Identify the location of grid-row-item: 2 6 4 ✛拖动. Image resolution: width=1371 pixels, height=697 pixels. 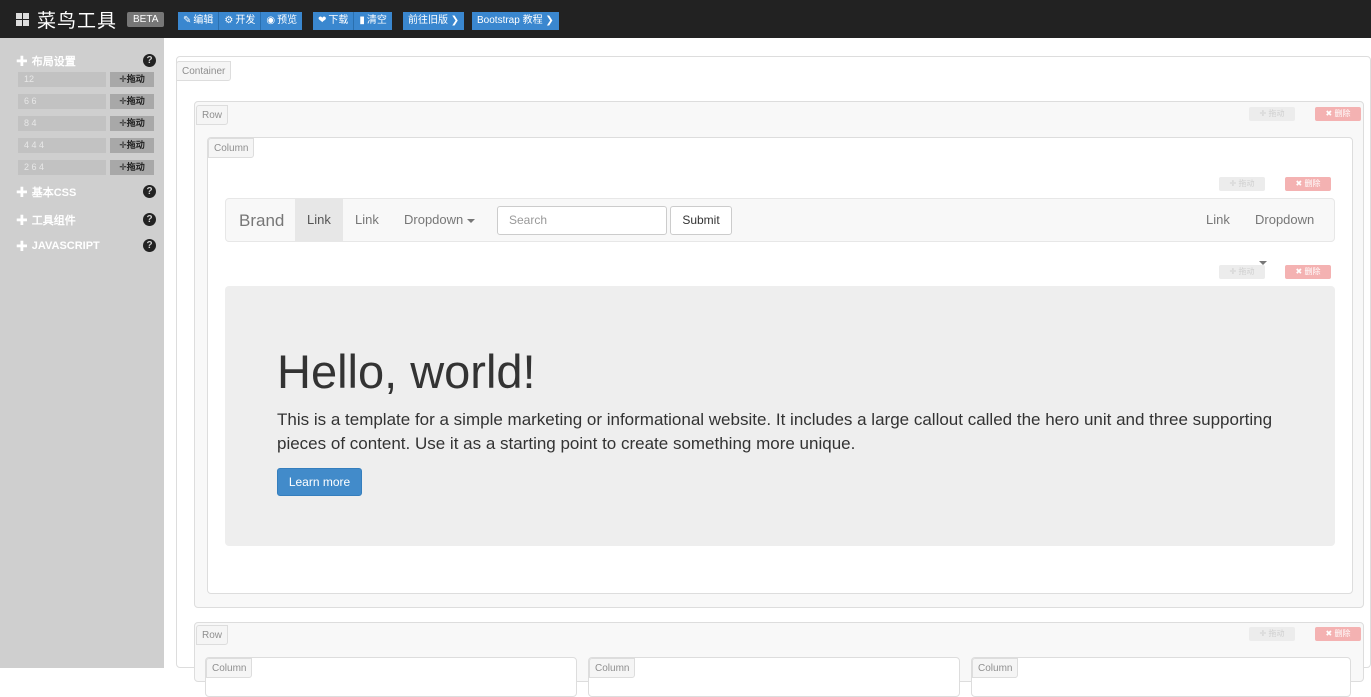
(86, 167).